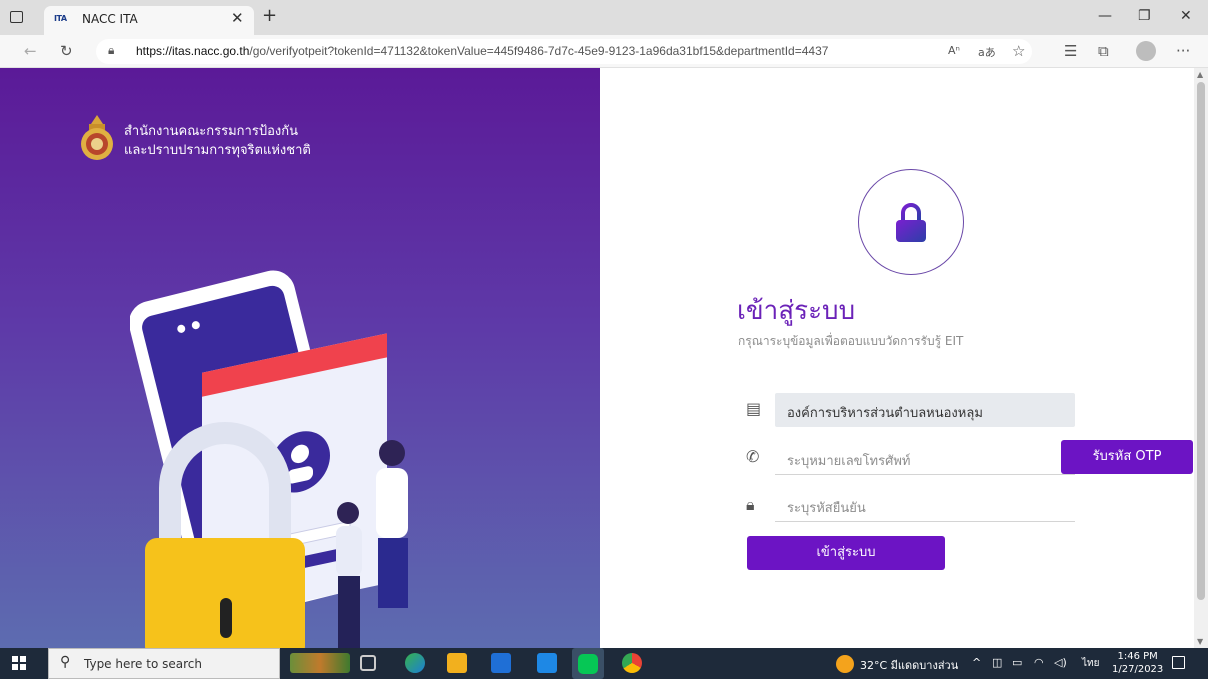 Image resolution: width=1208 pixels, height=679 pixels. What do you see at coordinates (415, 663) in the screenshot?
I see `edge-browser-icon` at bounding box center [415, 663].